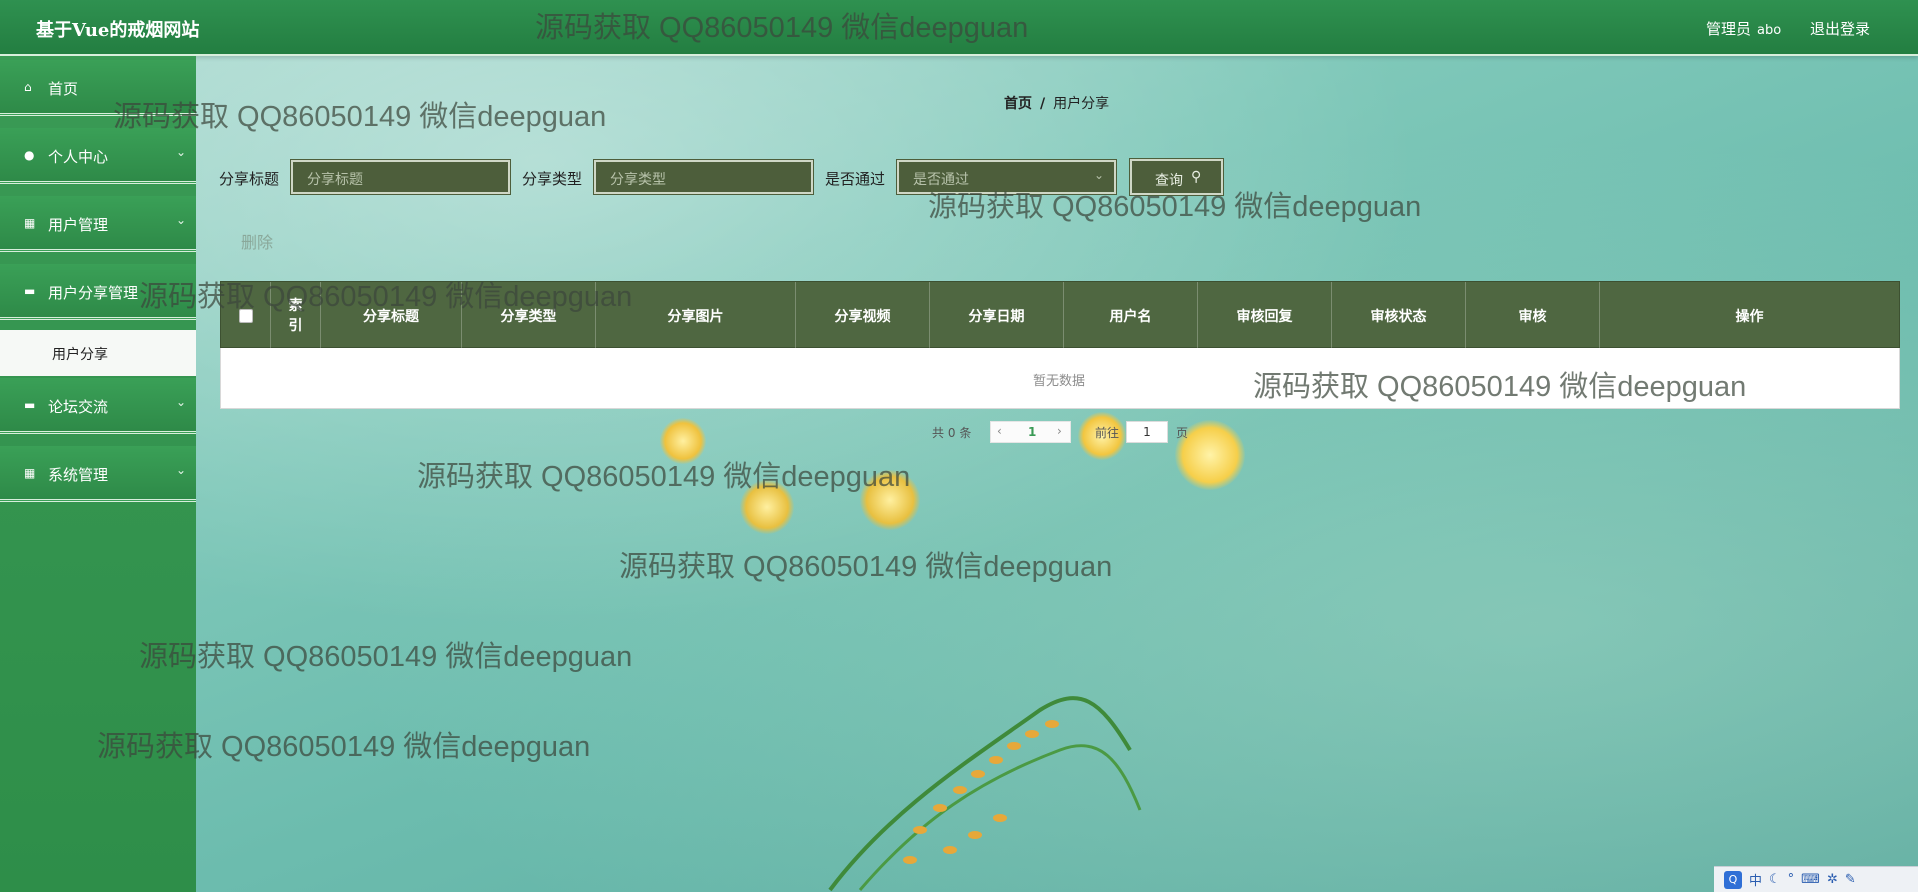  I want to click on column-header-index: 索引, so click(296, 315).